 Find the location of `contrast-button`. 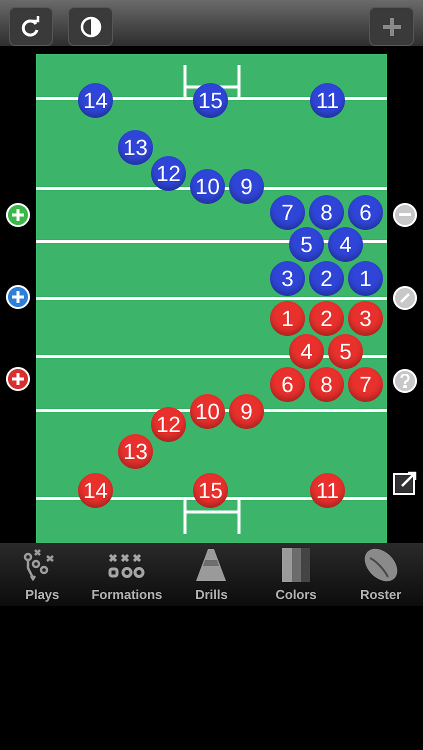

contrast-button is located at coordinates (90, 26).